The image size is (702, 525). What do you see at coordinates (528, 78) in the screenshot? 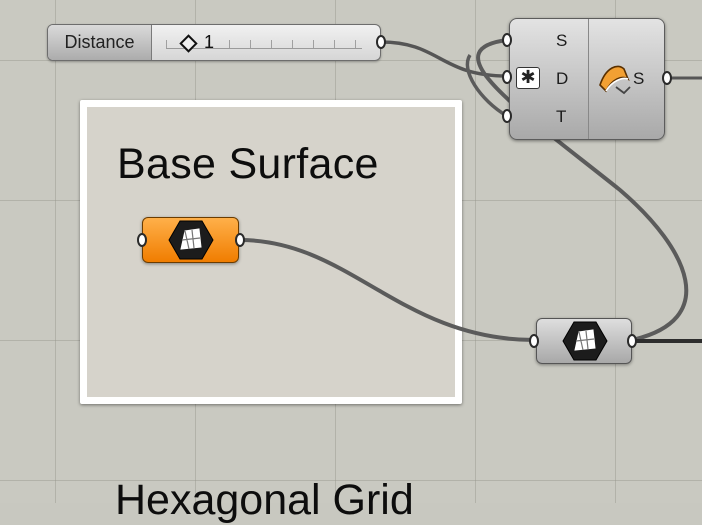
I see `asterisk-icon: ✱` at bounding box center [528, 78].